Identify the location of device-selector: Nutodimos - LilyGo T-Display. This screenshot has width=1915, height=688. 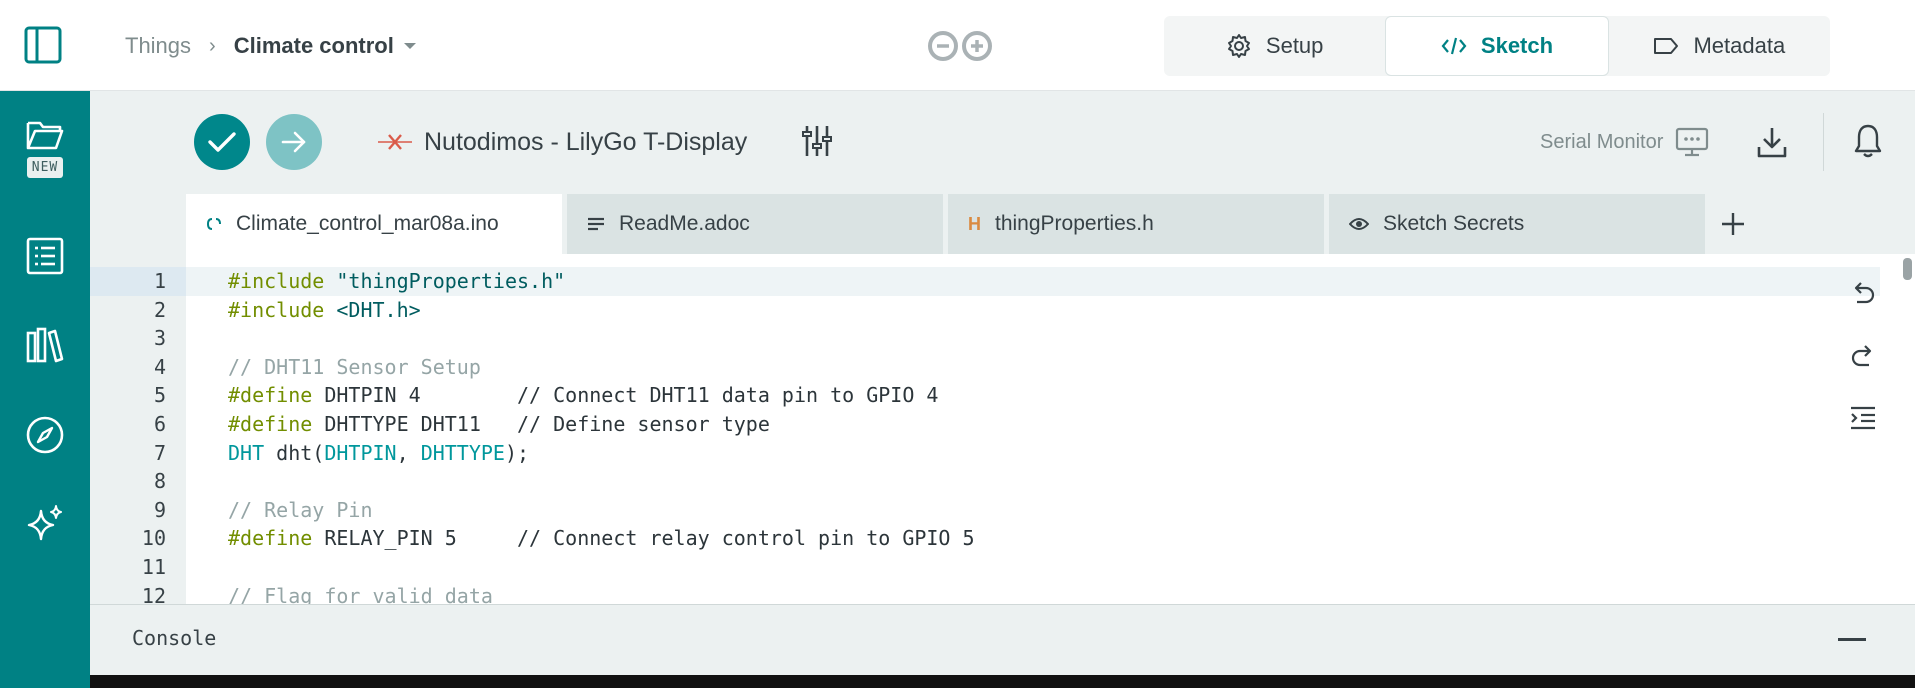
(562, 142).